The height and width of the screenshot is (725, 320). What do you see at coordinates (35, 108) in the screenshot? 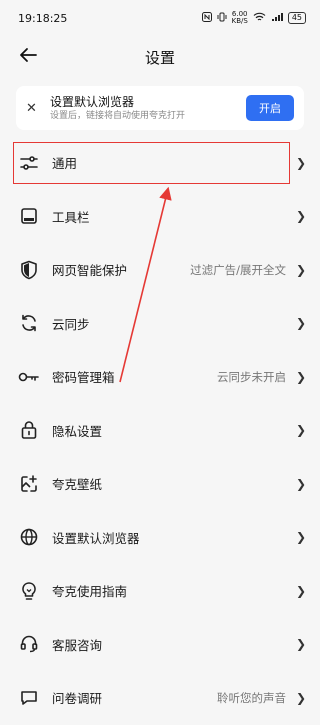
I see `close-icon: ✕` at bounding box center [35, 108].